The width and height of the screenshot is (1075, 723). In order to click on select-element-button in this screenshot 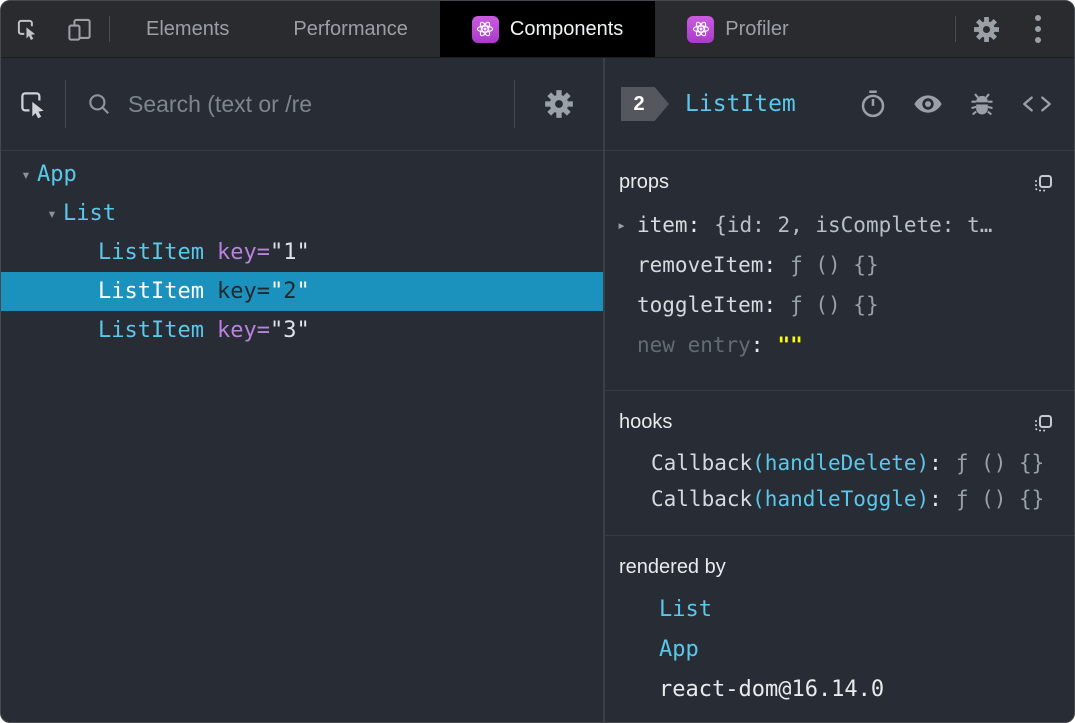, I will do `click(33, 104)`.